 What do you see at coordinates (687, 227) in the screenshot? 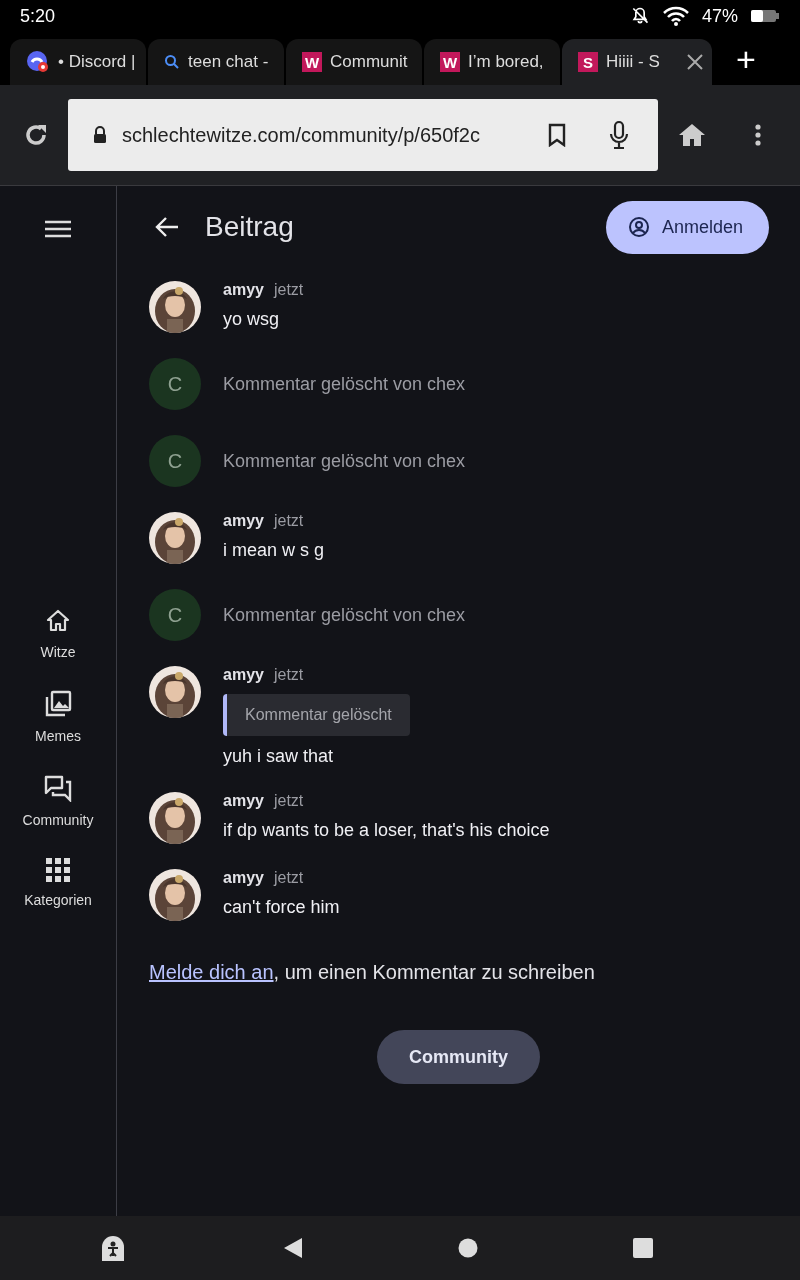
I see `login-button: Anmelden` at bounding box center [687, 227].